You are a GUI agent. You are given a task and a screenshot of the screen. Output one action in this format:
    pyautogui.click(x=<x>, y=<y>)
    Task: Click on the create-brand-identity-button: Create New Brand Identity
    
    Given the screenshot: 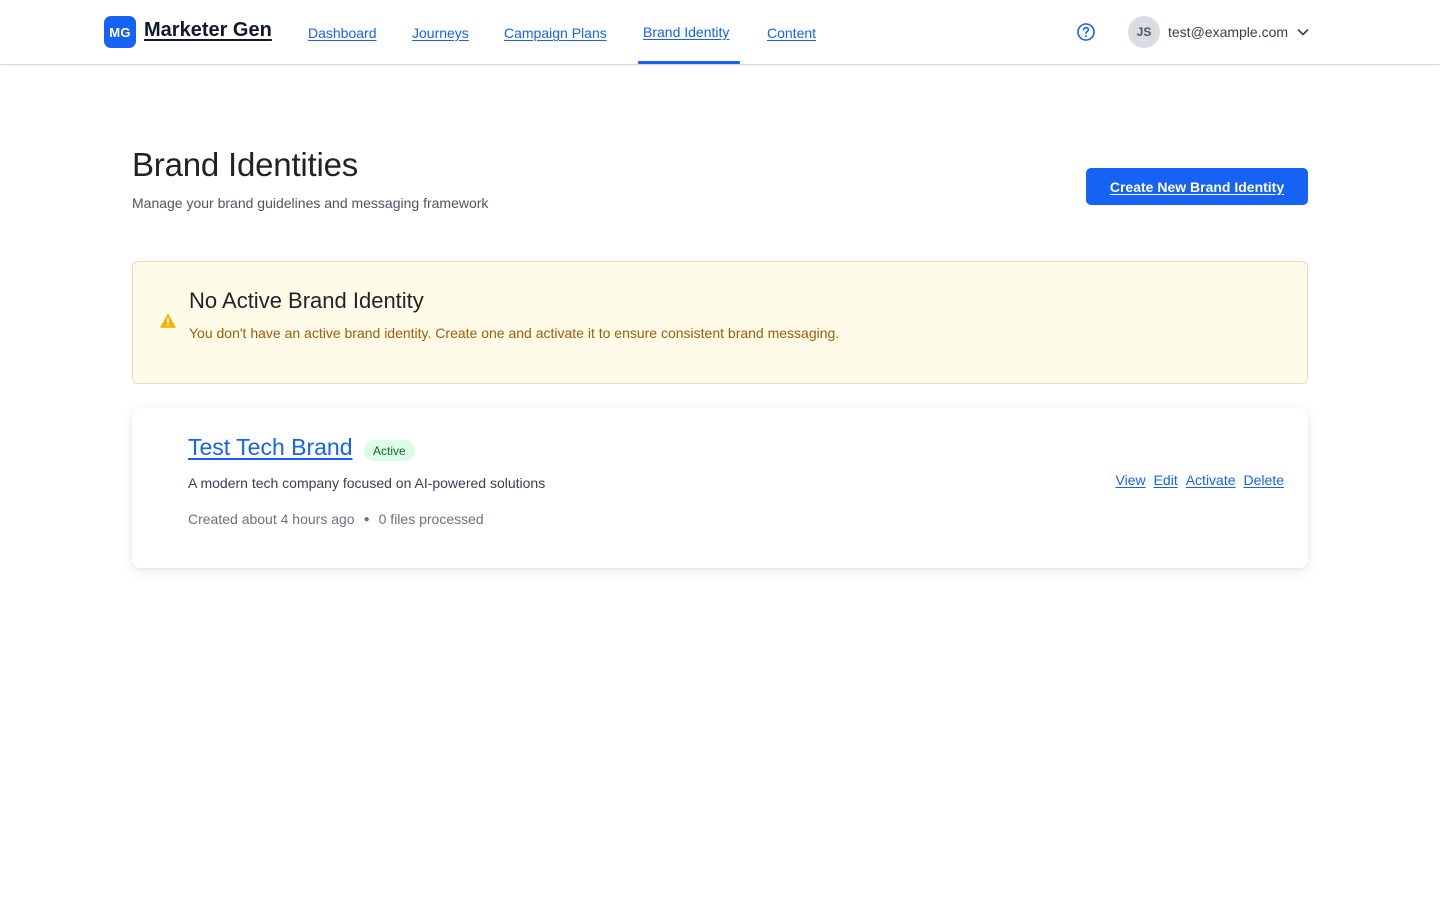 What is the action you would take?
    pyautogui.click(x=1197, y=186)
    